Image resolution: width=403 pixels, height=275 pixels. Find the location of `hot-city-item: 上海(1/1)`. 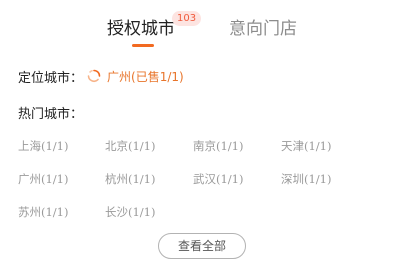

hot-city-item: 上海(1/1) is located at coordinates (43, 146).